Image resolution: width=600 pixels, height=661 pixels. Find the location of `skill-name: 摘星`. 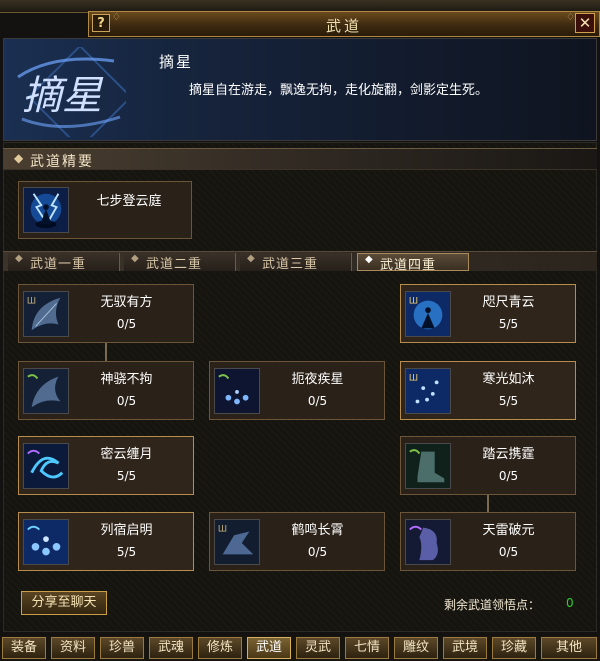

skill-name: 摘星 is located at coordinates (176, 62).